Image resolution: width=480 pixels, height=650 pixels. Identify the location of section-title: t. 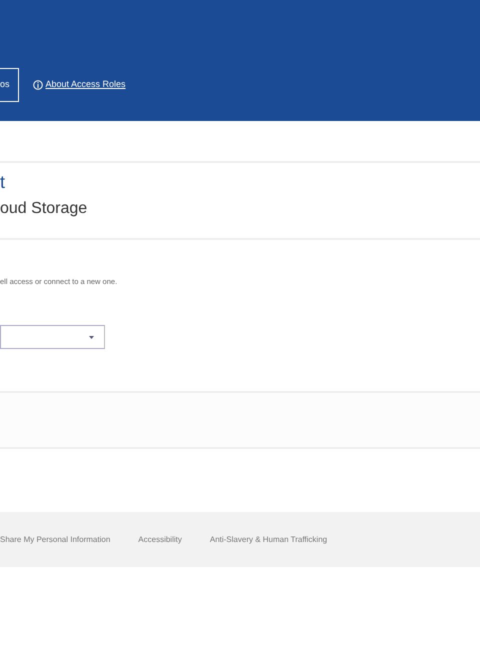
(3, 182).